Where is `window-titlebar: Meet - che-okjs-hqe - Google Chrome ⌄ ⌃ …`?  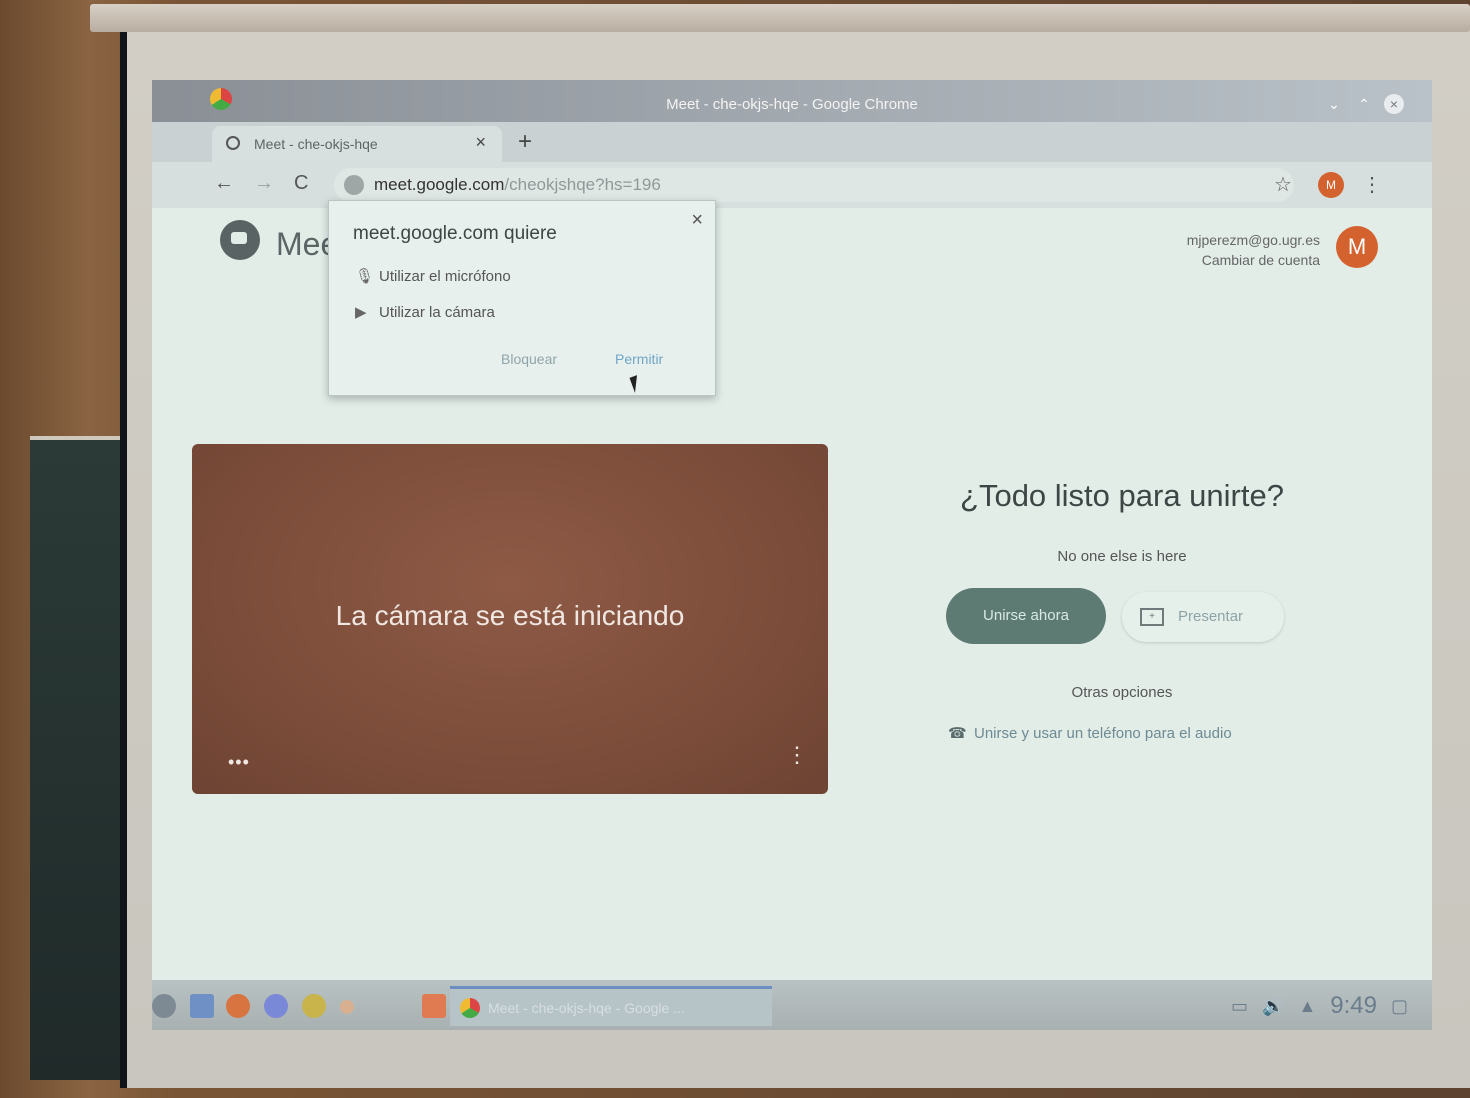 window-titlebar: Meet - che-okjs-hqe - Google Chrome ⌄ ⌃ … is located at coordinates (792, 101).